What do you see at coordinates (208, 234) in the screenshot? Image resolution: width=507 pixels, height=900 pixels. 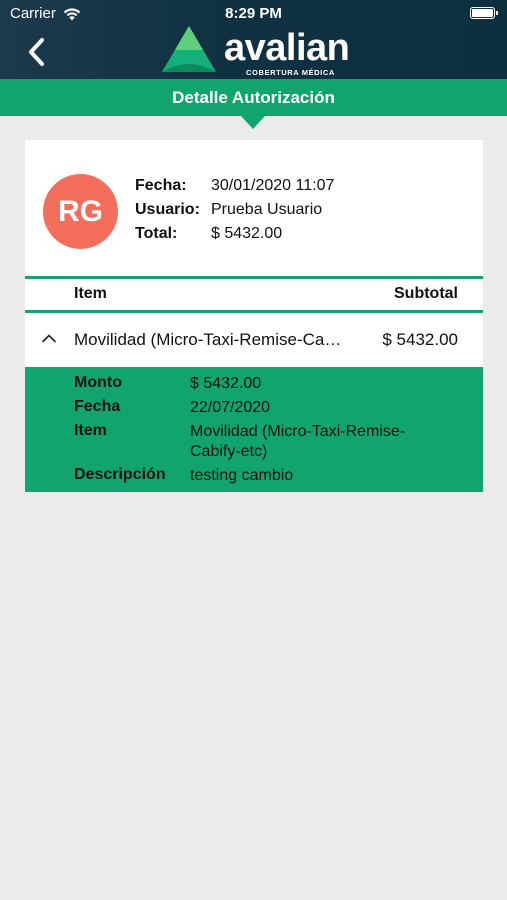 I see `total-row: Total: $ 5432.00` at bounding box center [208, 234].